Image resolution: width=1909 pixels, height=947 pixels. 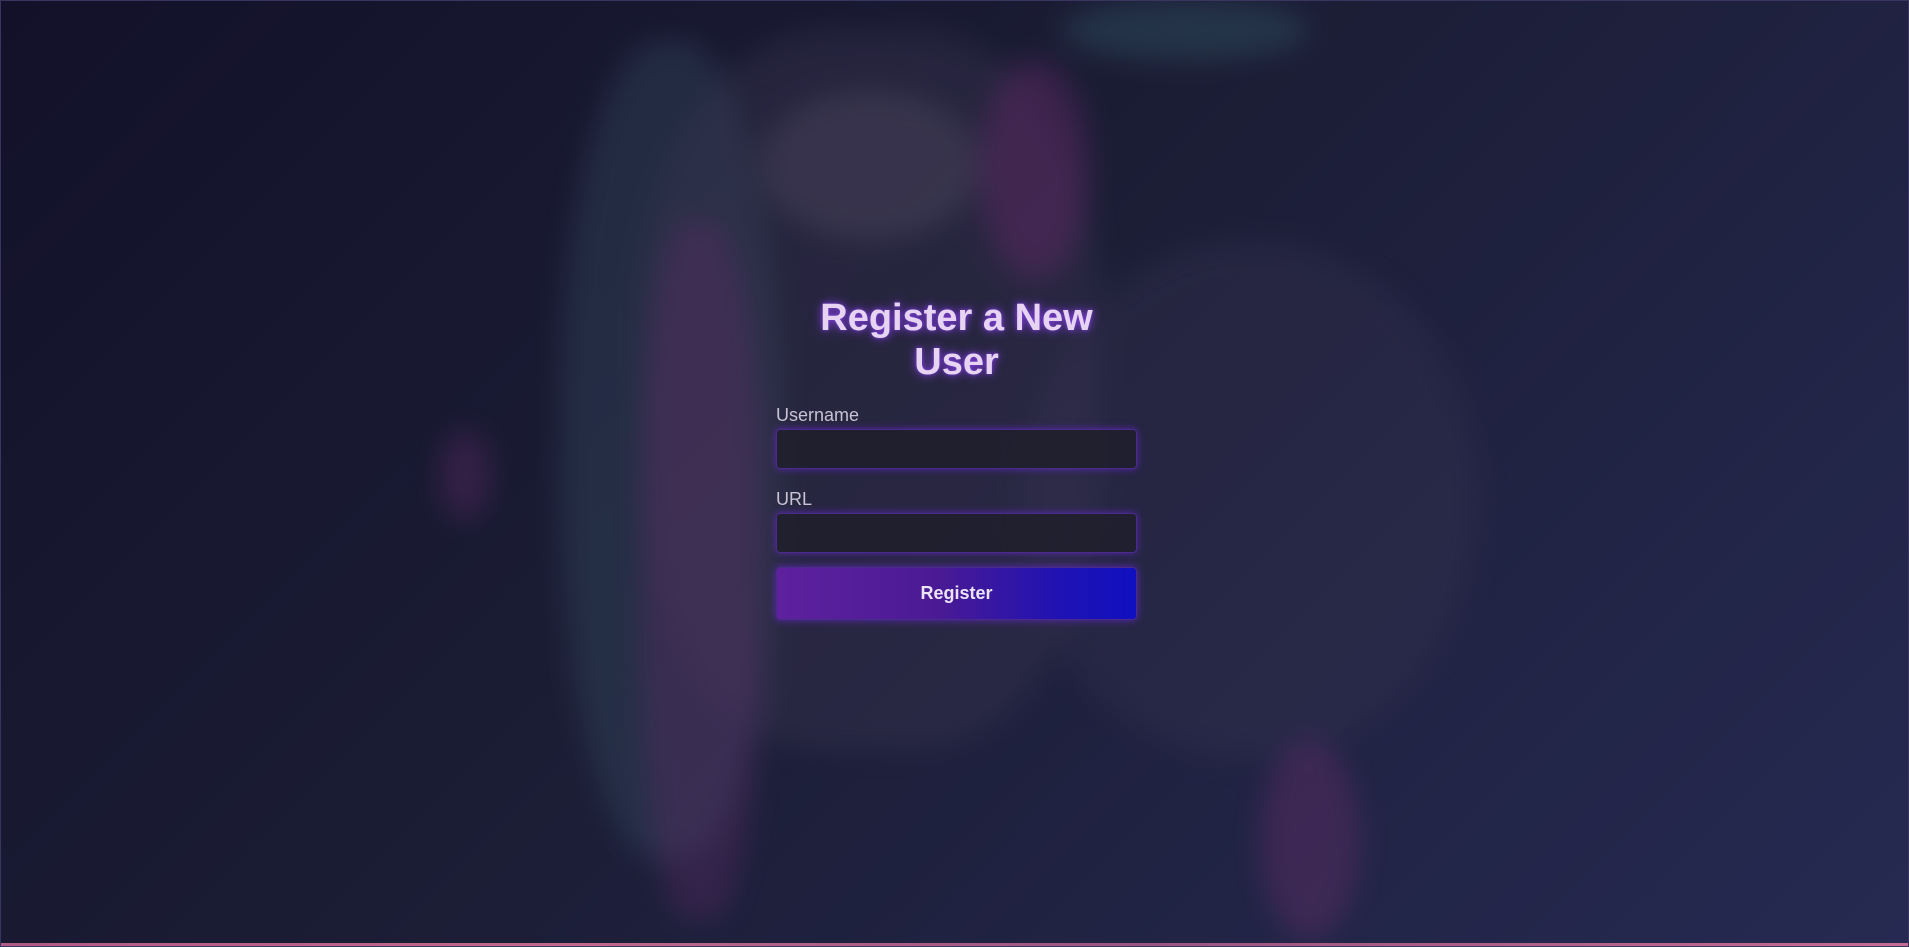 What do you see at coordinates (956, 593) in the screenshot?
I see `register-button: Register` at bounding box center [956, 593].